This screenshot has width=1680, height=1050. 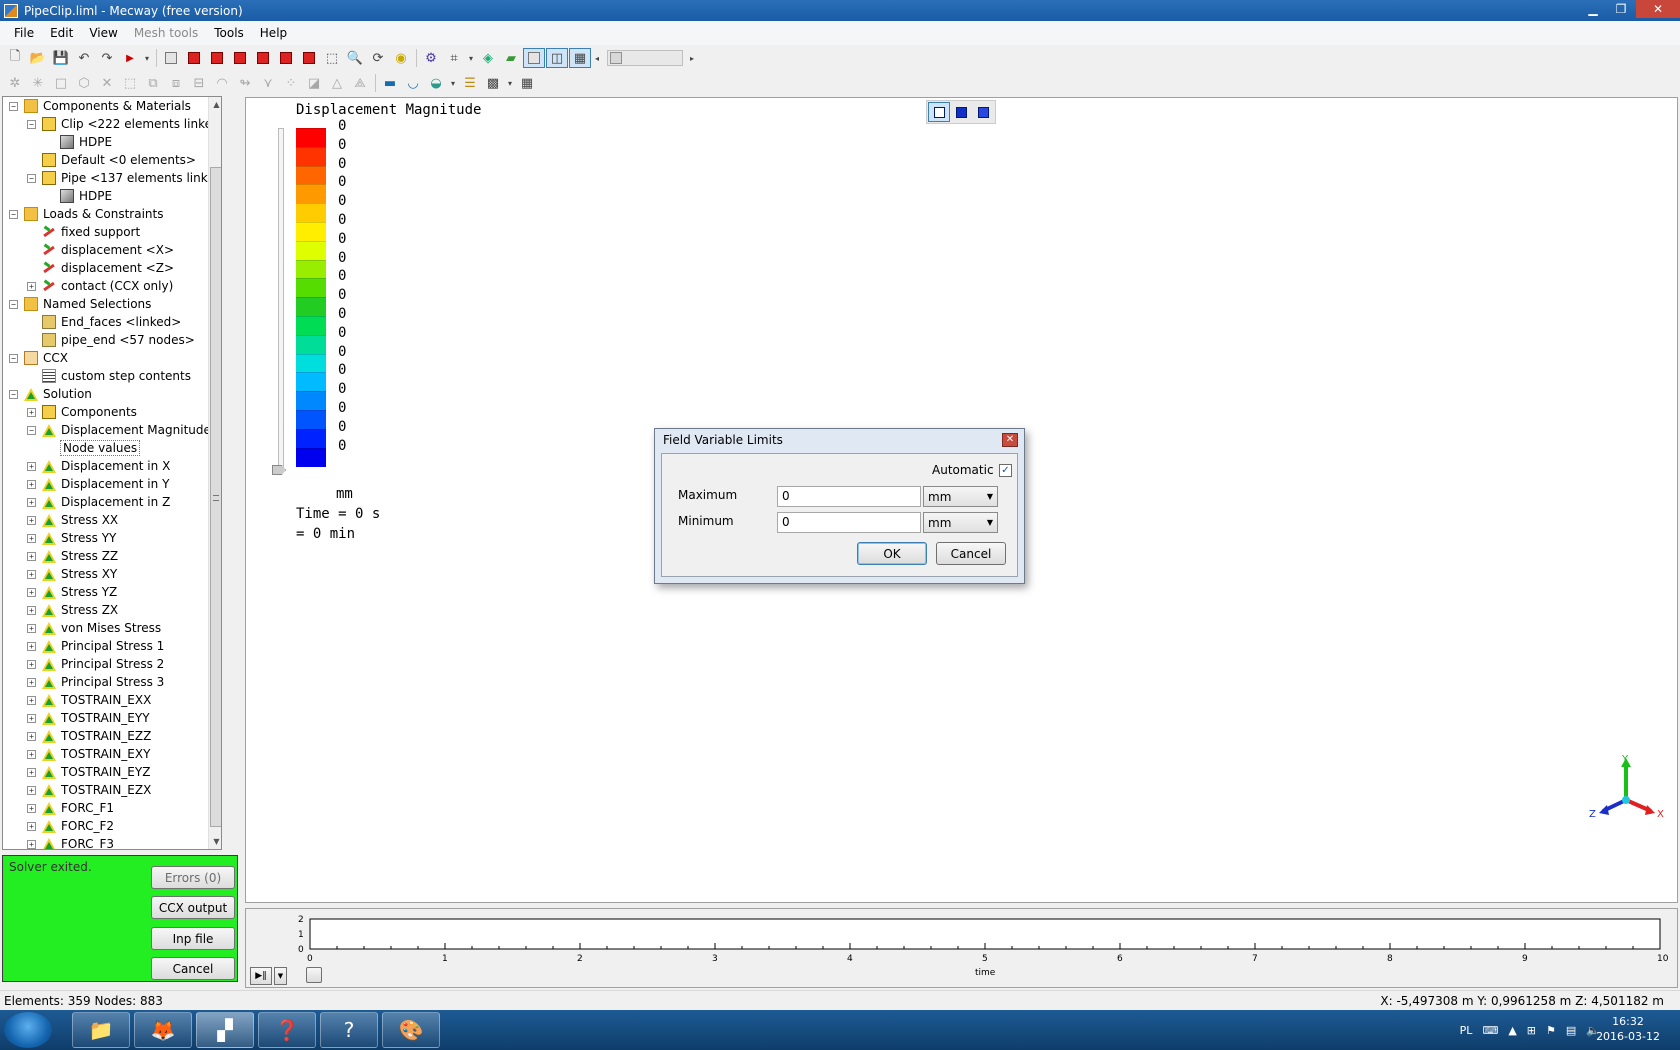 I want to click on tree-item: HDPE, so click(x=78, y=196).